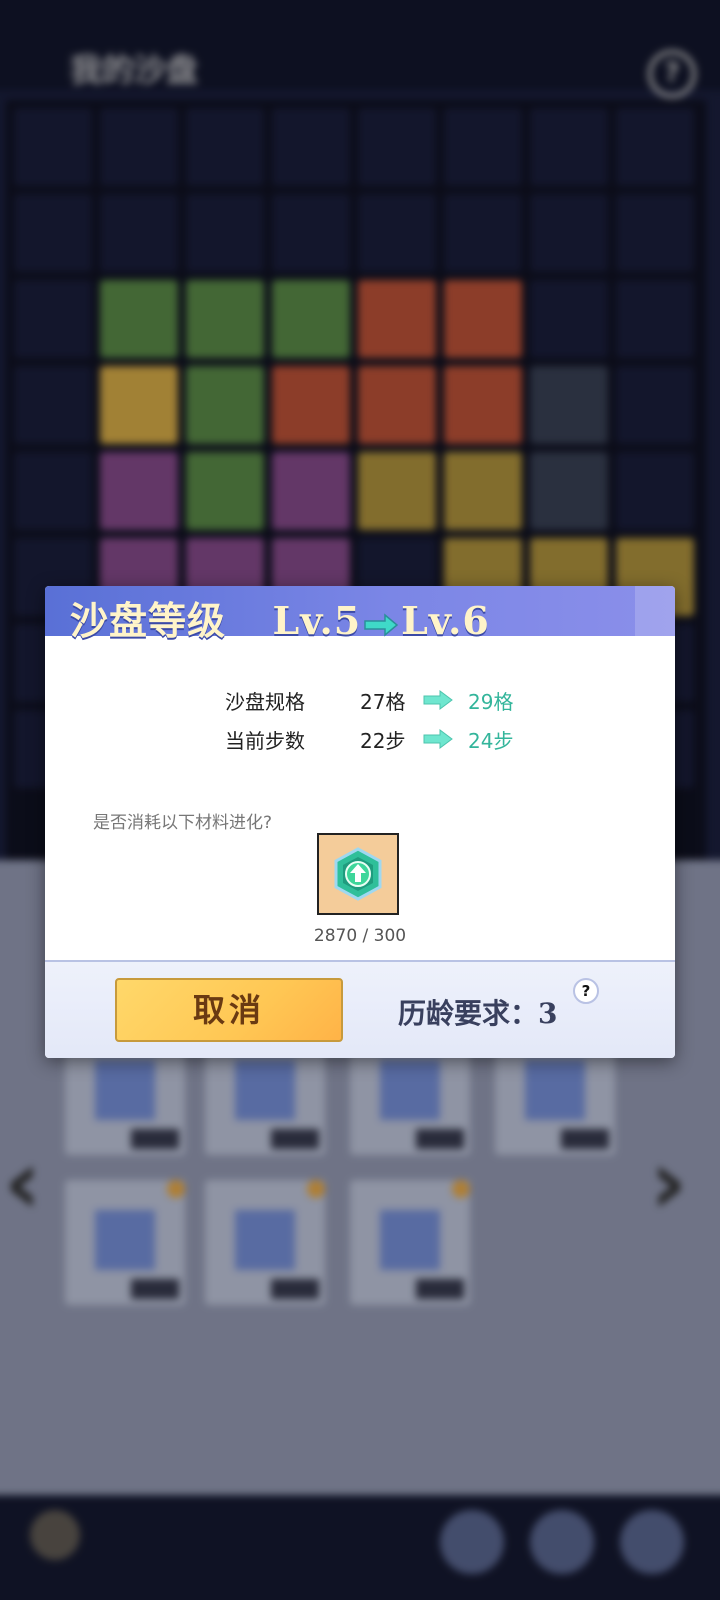 This screenshot has width=720, height=1600. What do you see at coordinates (265, 741) in the screenshot?
I see `stat-label: 当前步数` at bounding box center [265, 741].